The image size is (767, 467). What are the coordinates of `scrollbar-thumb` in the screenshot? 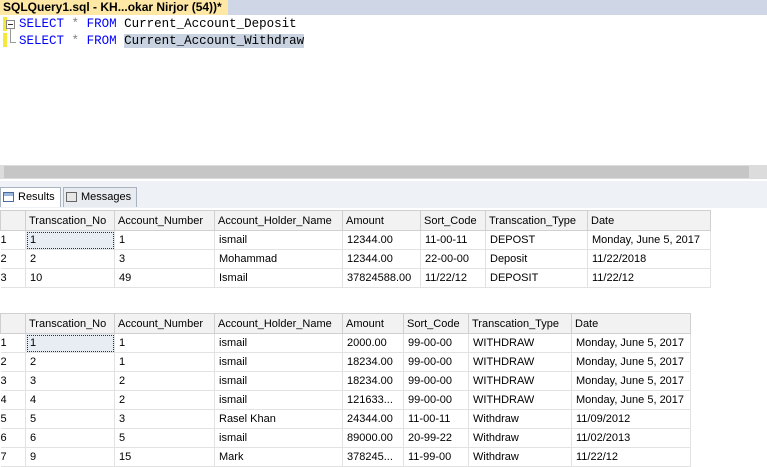 It's located at (376, 172).